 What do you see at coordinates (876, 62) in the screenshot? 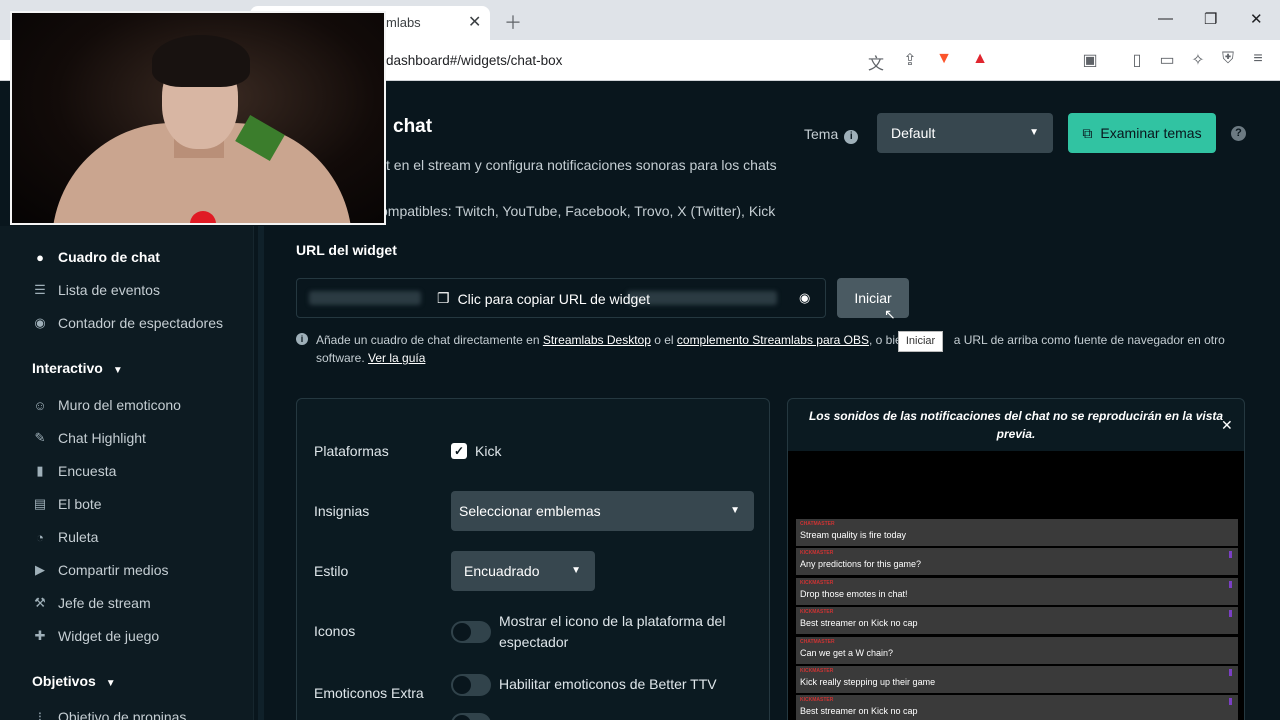
I see `translate-icon: 文` at bounding box center [876, 62].